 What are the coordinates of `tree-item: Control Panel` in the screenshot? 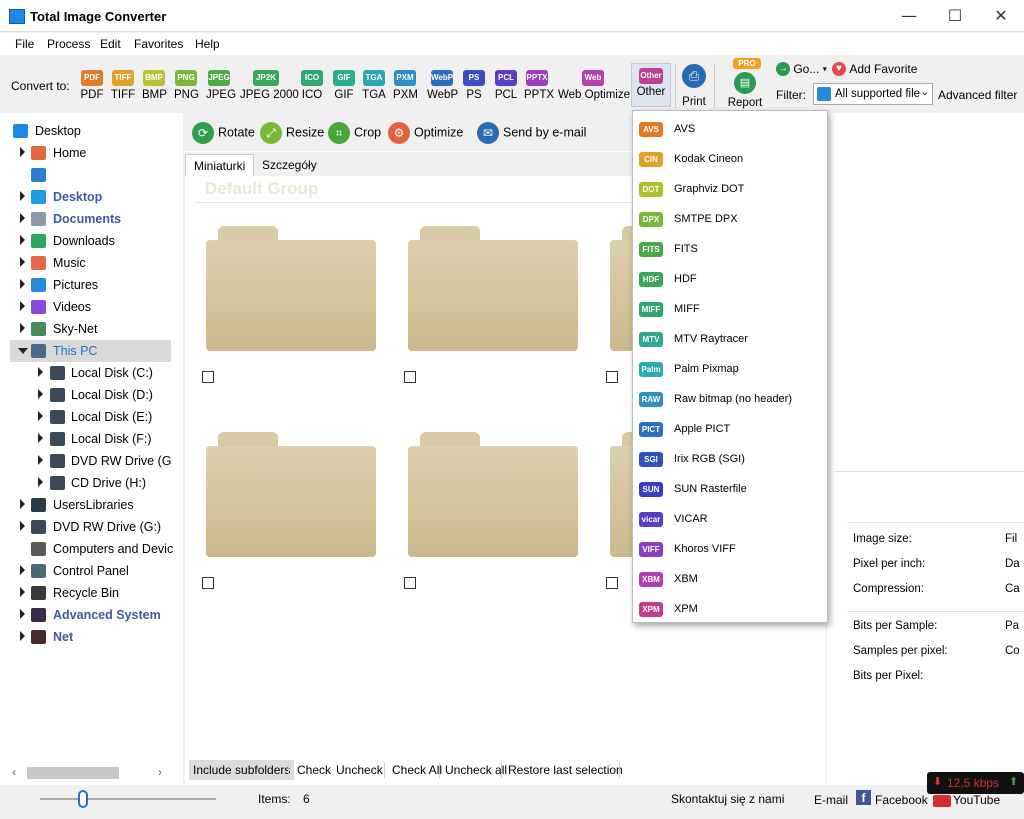 It's located at (87, 571).